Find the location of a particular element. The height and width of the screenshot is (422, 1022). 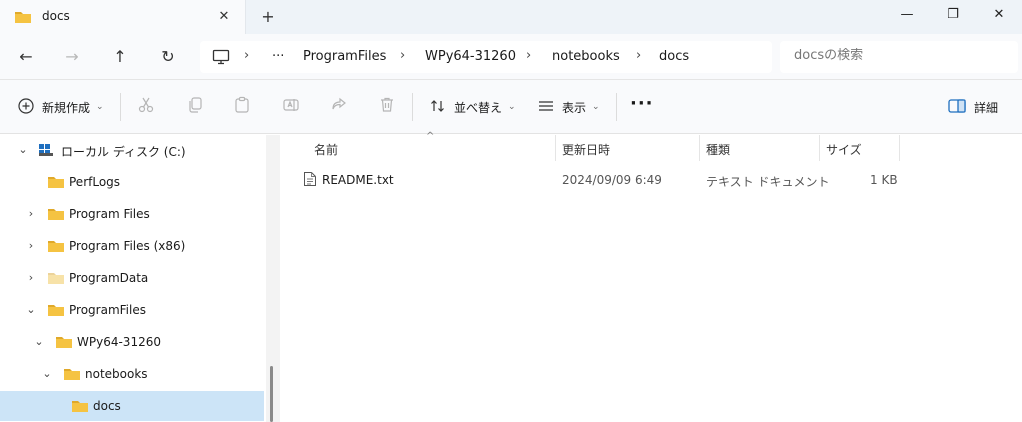

copy-icon is located at coordinates (197, 107).